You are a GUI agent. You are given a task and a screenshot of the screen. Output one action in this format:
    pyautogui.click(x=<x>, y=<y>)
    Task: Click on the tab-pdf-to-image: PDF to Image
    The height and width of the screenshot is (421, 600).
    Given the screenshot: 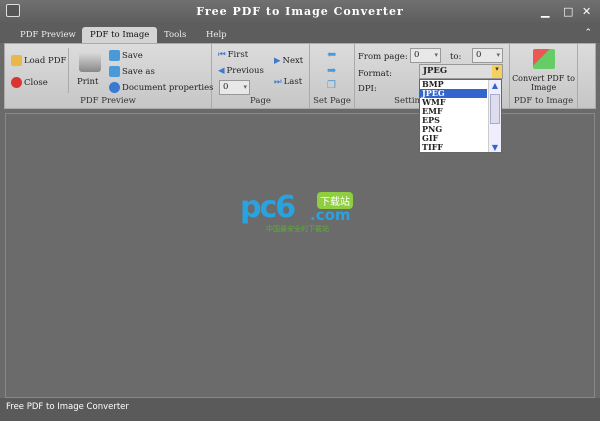 What is the action you would take?
    pyautogui.click(x=120, y=35)
    